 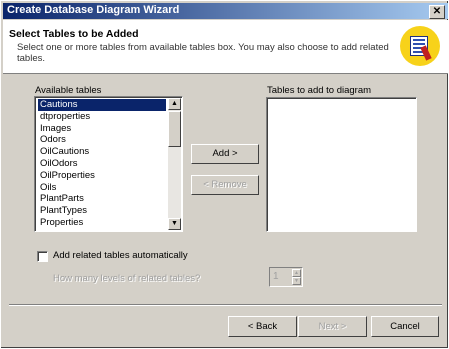 I want to click on database-diagram-wizard-icon, so click(x=420, y=46).